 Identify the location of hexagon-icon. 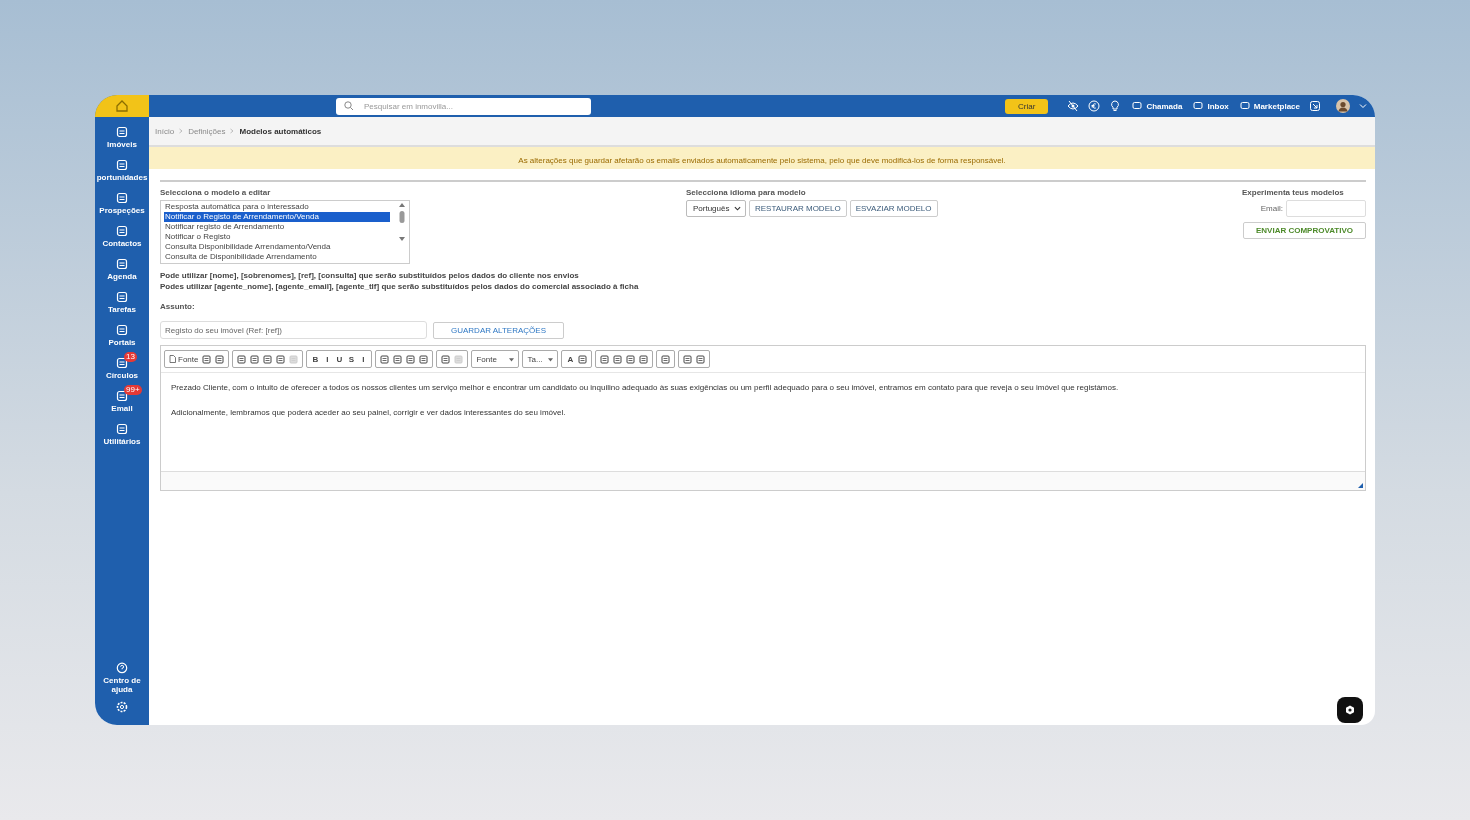
(1350, 710).